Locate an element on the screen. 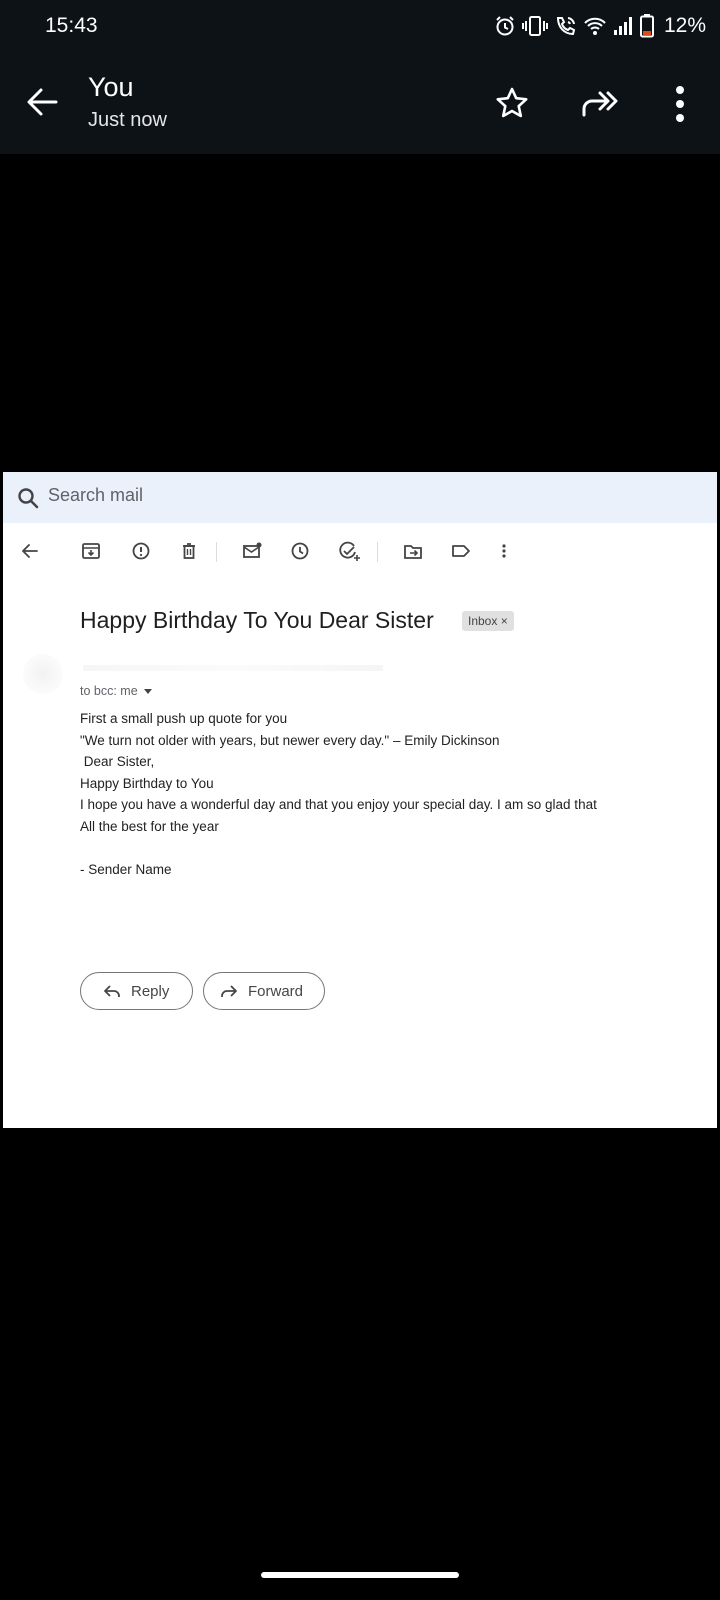  alarm-icon is located at coordinates (505, 26).